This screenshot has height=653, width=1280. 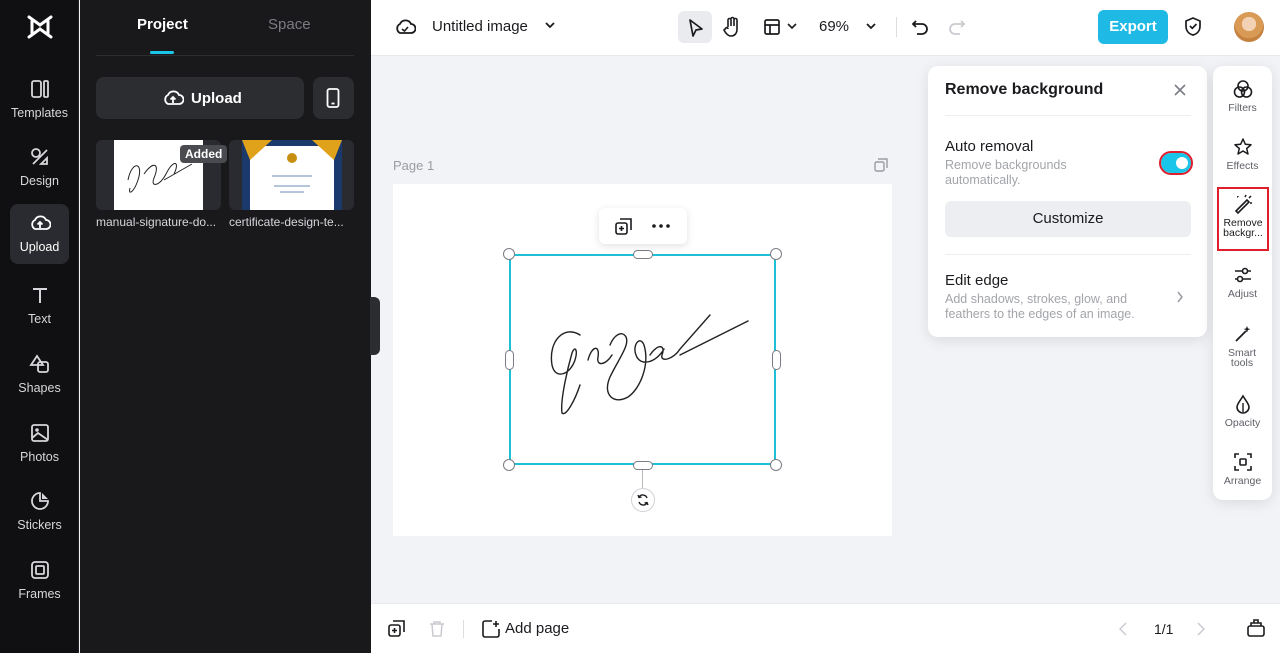 I want to click on avatar, so click(x=1249, y=27).